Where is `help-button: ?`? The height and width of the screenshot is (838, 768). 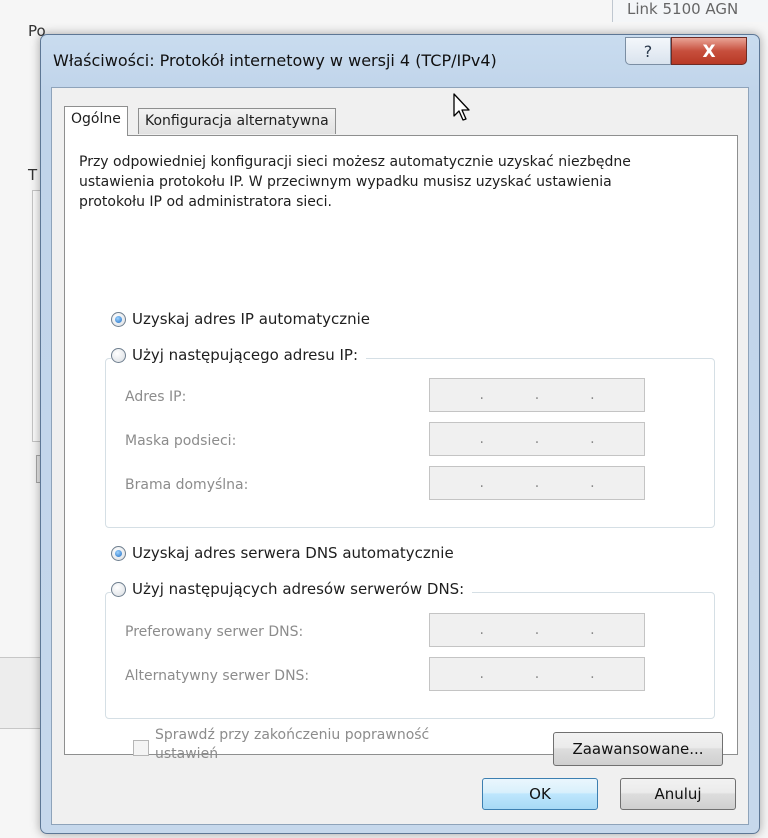
help-button: ? is located at coordinates (648, 51).